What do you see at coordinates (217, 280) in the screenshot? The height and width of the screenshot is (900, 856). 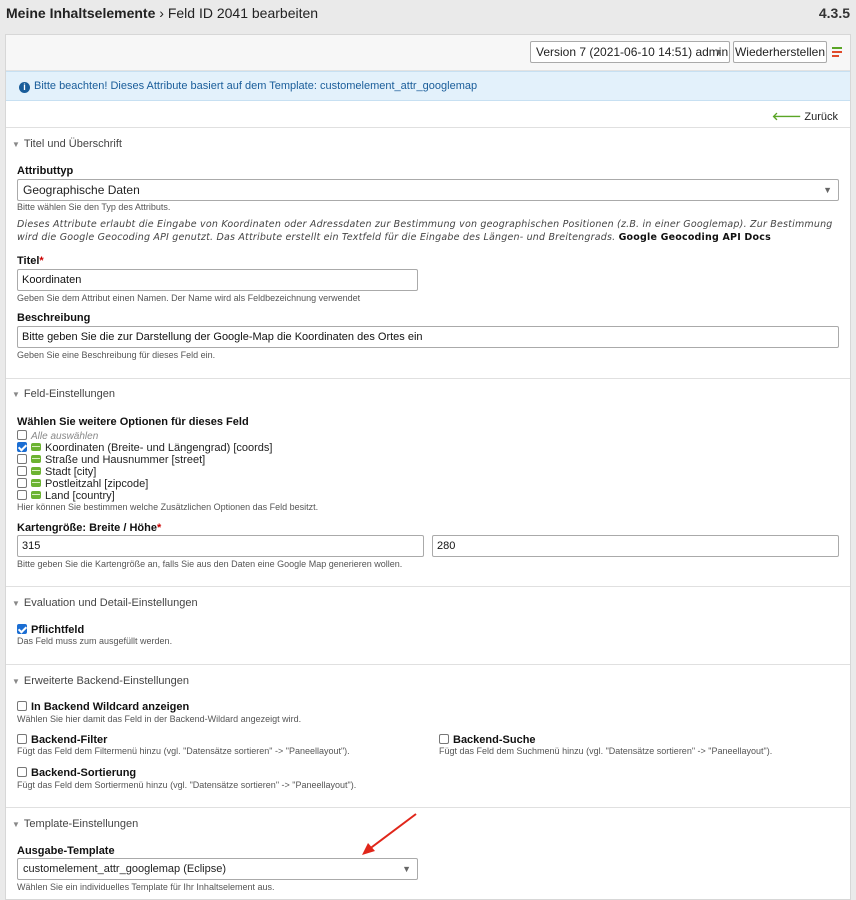 I see `titel-input: Koordinaten` at bounding box center [217, 280].